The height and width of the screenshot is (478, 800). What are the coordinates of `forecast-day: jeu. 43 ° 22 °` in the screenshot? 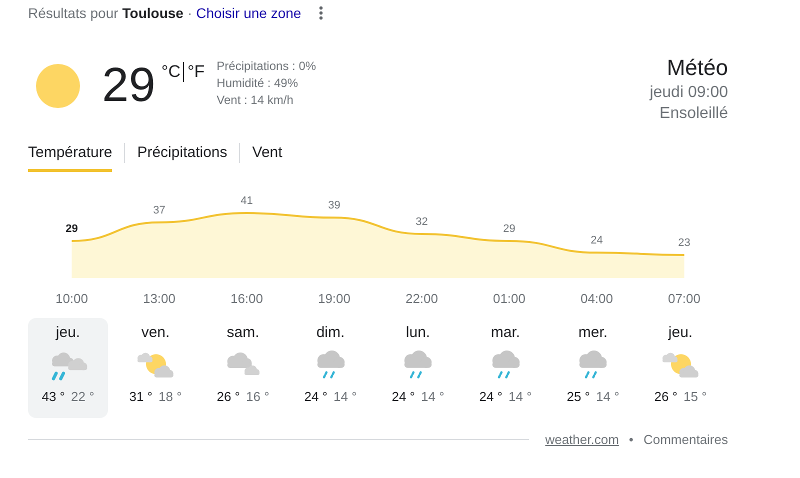 It's located at (68, 368).